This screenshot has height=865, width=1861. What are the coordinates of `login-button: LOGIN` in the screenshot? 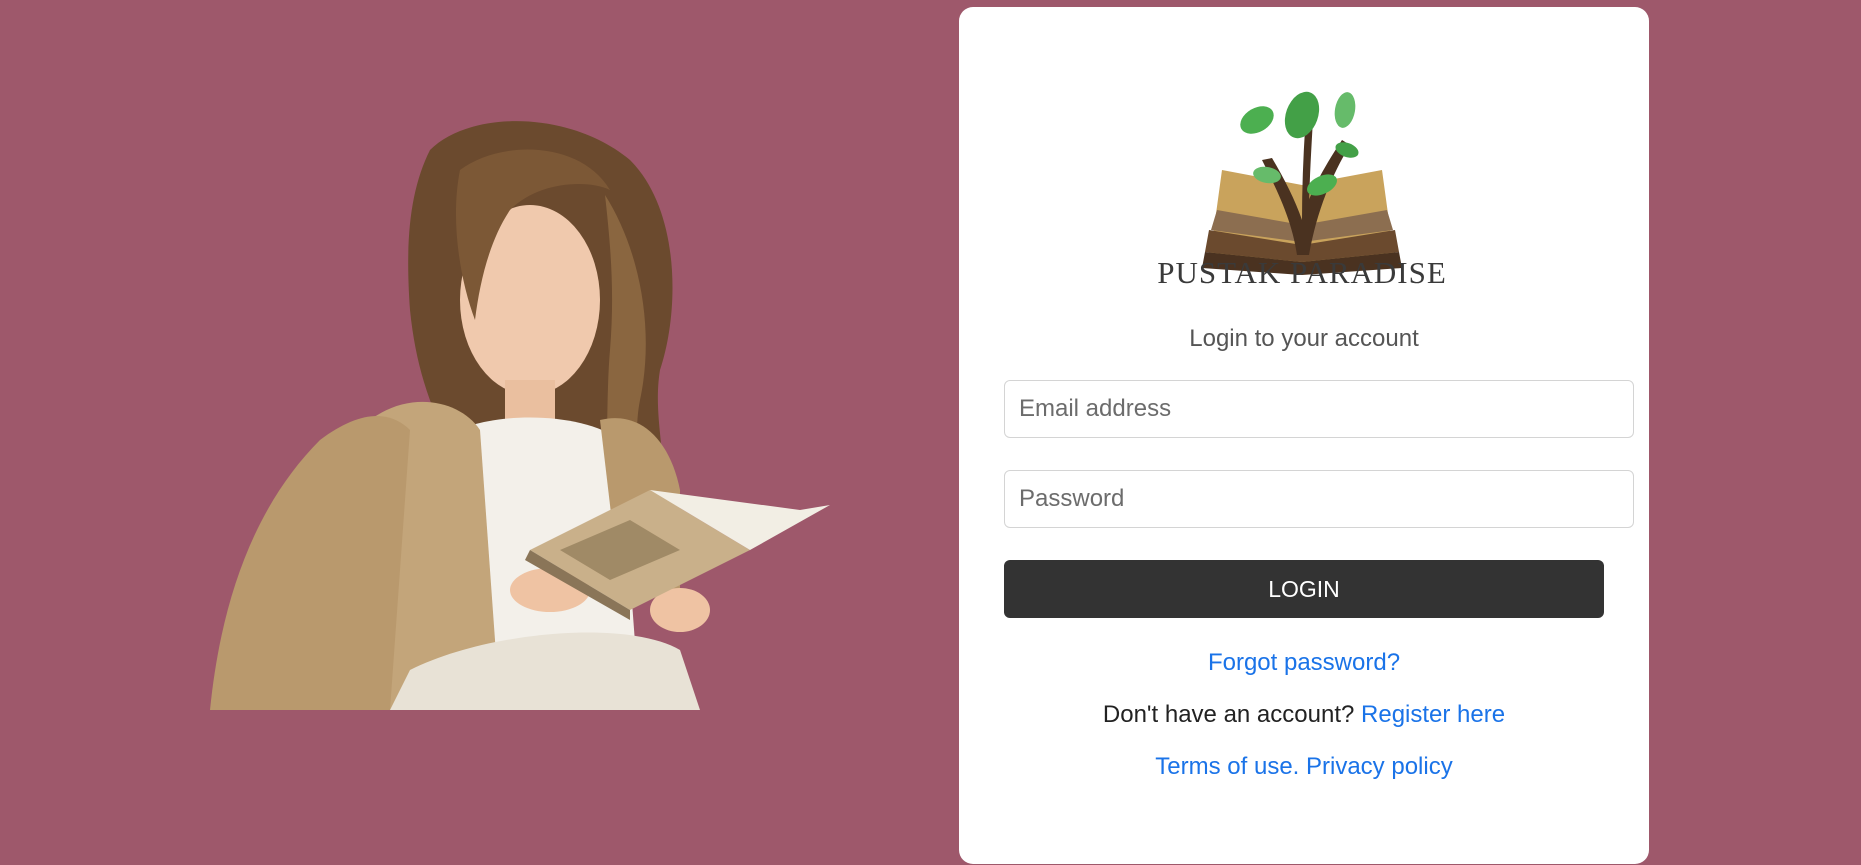 It's located at (1304, 589).